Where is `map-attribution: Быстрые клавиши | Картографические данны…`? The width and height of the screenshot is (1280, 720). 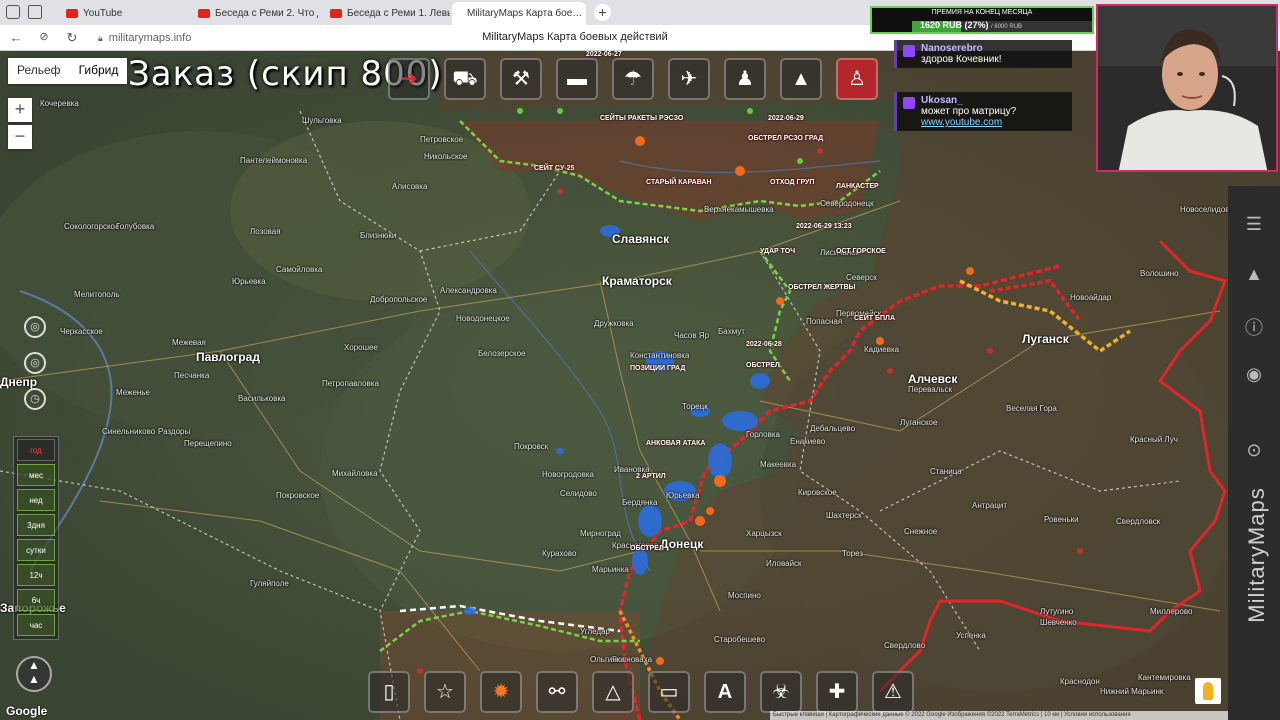
map-attribution: Быстрые клавиши | Картографические данны… is located at coordinates (999, 715).